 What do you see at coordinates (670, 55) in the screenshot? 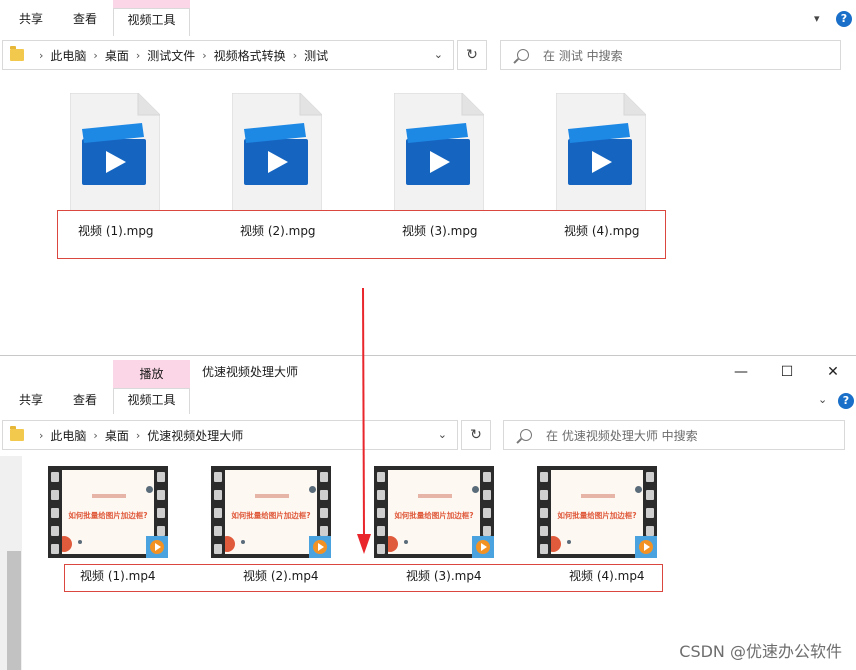
I see `search-input: 在 测试 中搜索` at bounding box center [670, 55].